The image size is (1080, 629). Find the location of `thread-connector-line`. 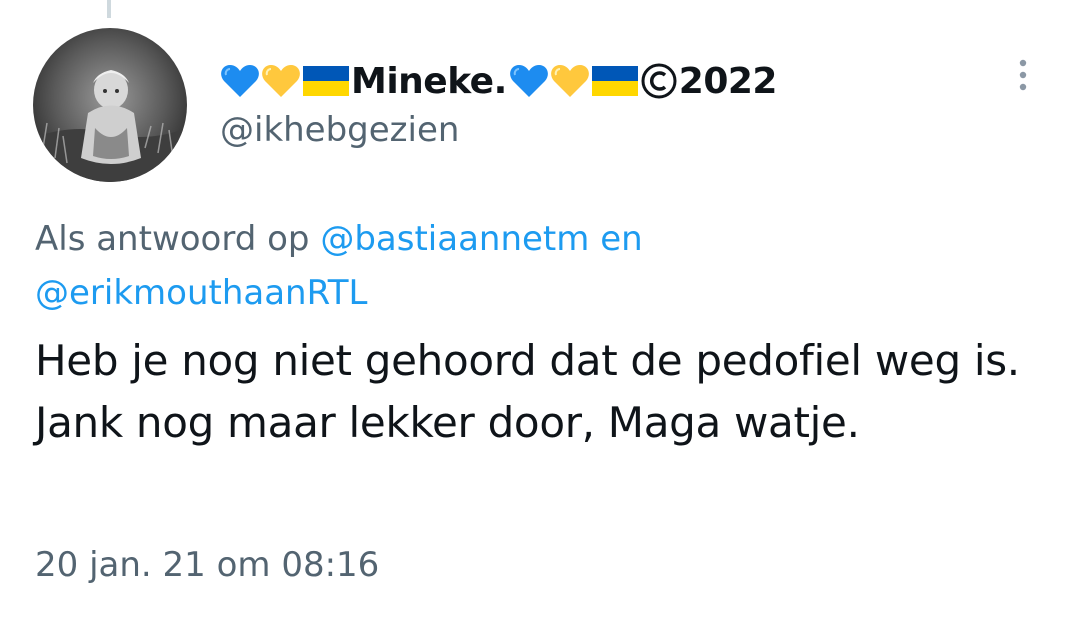

thread-connector-line is located at coordinates (109, 9).